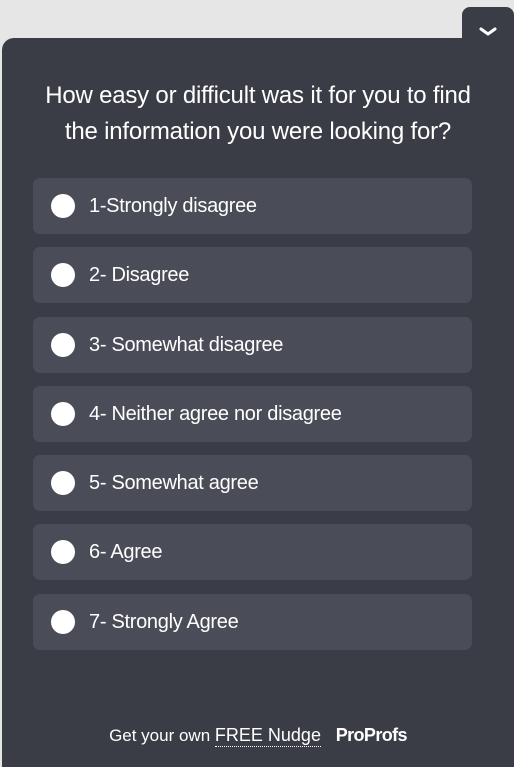 Image resolution: width=514 pixels, height=767 pixels. I want to click on option-label: 7- Strongly Agree, so click(164, 621).